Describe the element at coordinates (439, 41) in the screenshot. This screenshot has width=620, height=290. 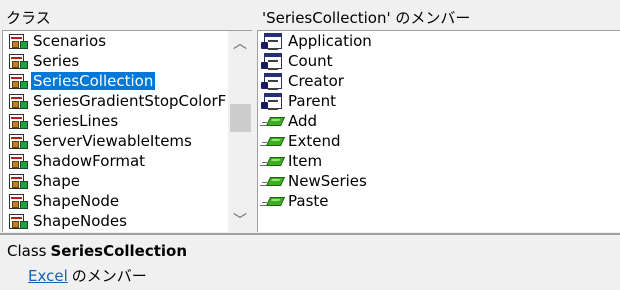
I see `member-item: Application` at that location.